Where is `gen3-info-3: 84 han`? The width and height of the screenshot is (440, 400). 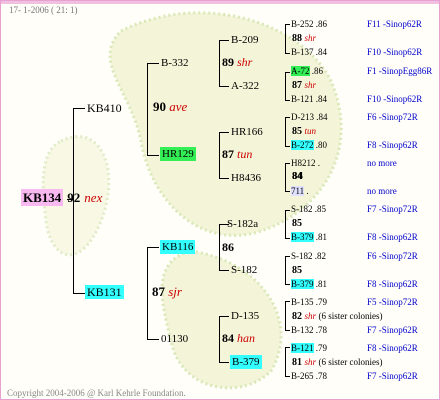
gen3-info-3: 84 han is located at coordinates (238, 338).